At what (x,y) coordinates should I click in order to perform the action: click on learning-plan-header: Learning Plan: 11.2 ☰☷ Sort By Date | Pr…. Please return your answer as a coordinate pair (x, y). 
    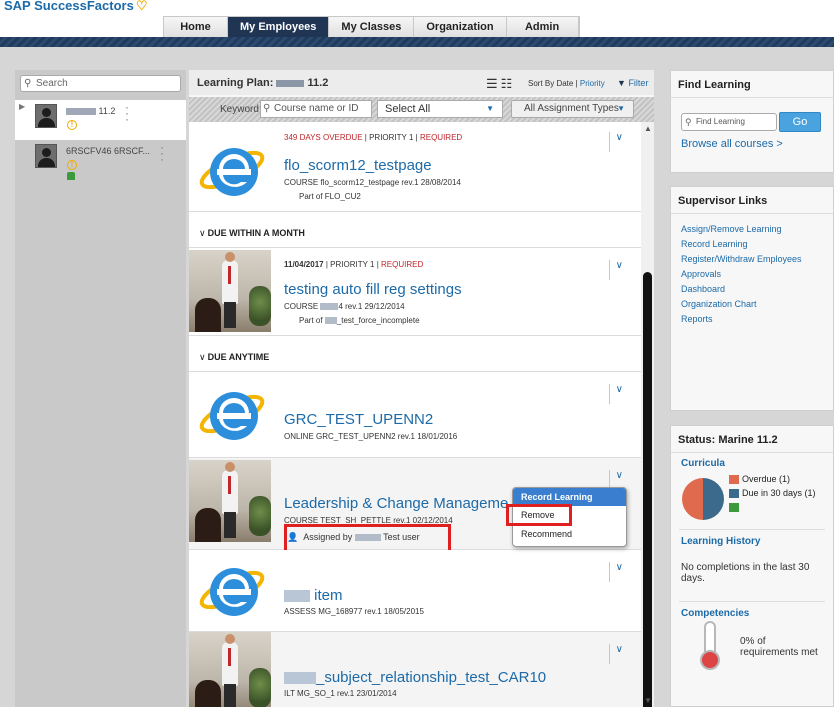
    Looking at the image, I should click on (421, 82).